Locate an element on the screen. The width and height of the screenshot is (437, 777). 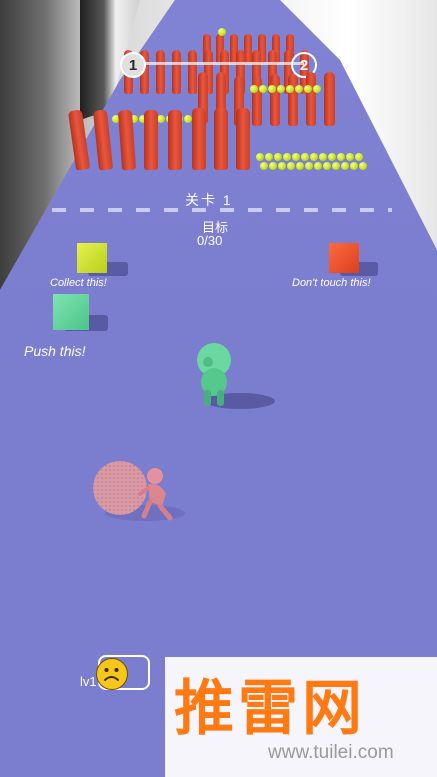
sad-face-icon is located at coordinates (112, 674).